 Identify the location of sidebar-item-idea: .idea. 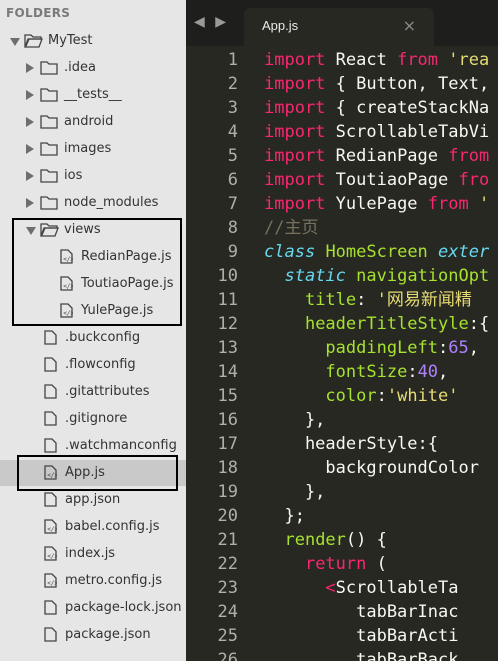
(93, 68).